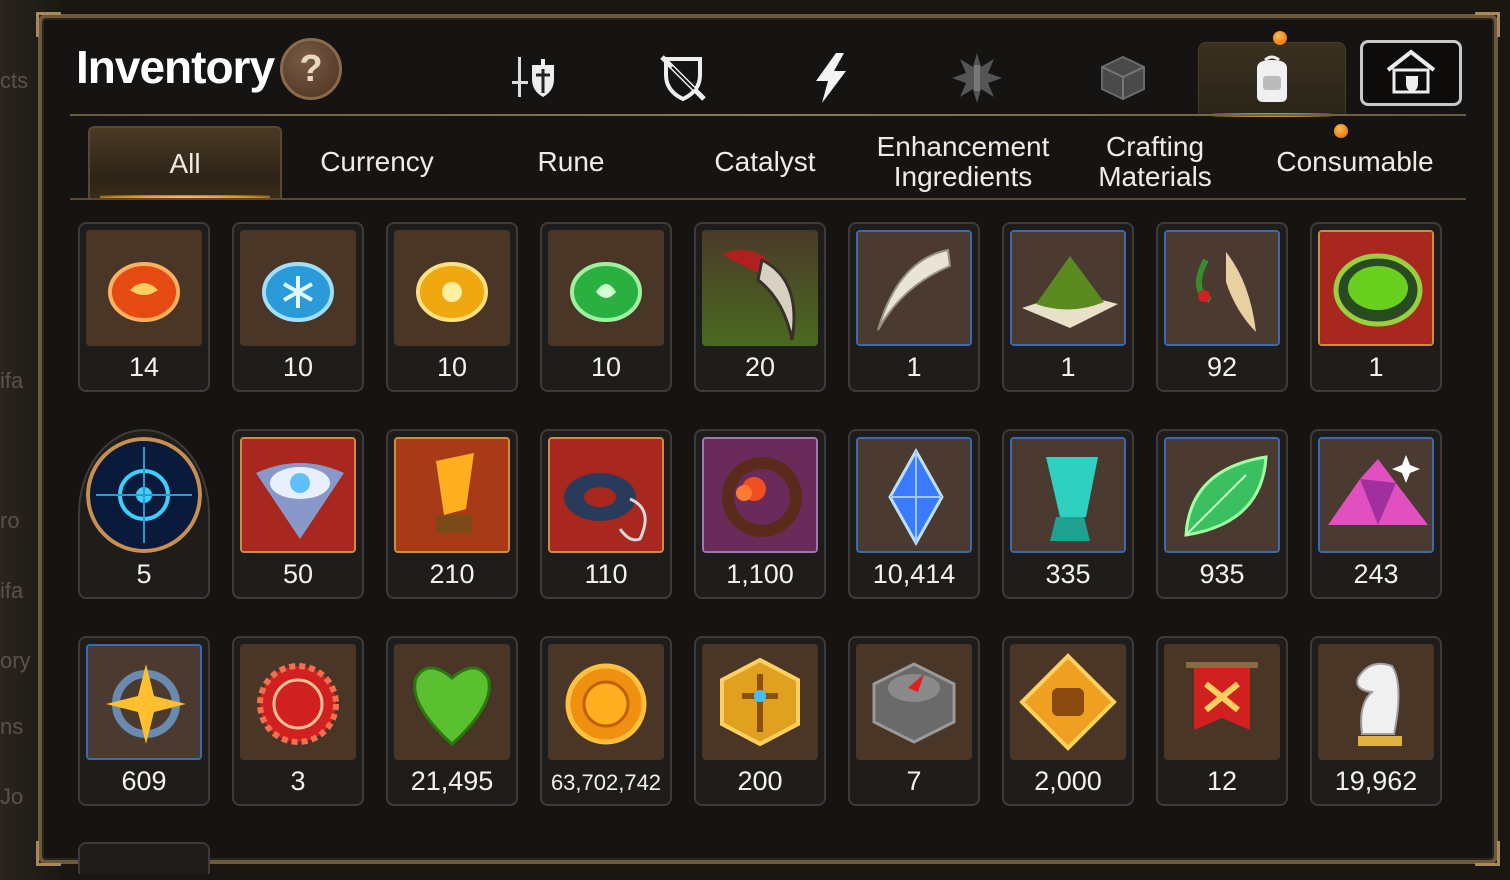  Describe the element at coordinates (914, 574) in the screenshot. I see `item-count: 10,414` at that location.